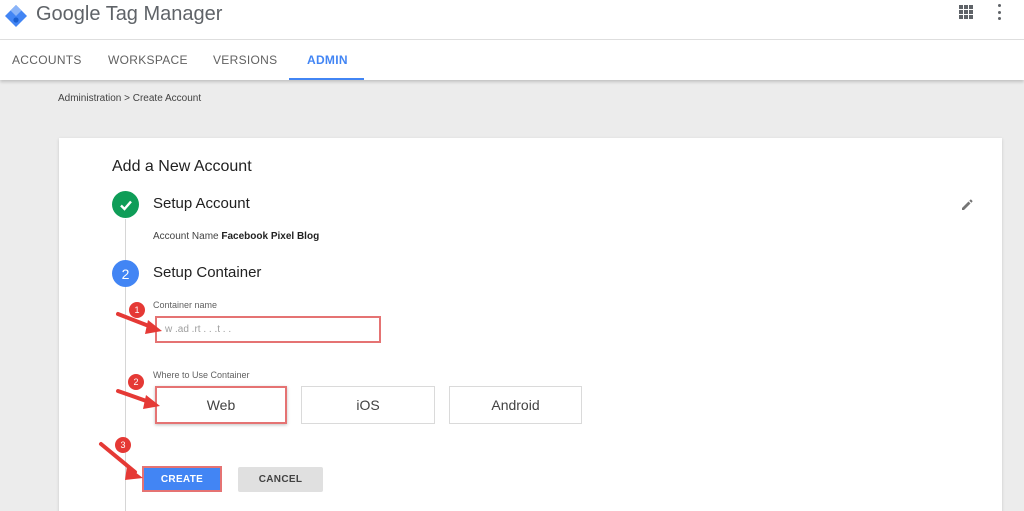  I want to click on platform-option-android: Android, so click(515, 405).